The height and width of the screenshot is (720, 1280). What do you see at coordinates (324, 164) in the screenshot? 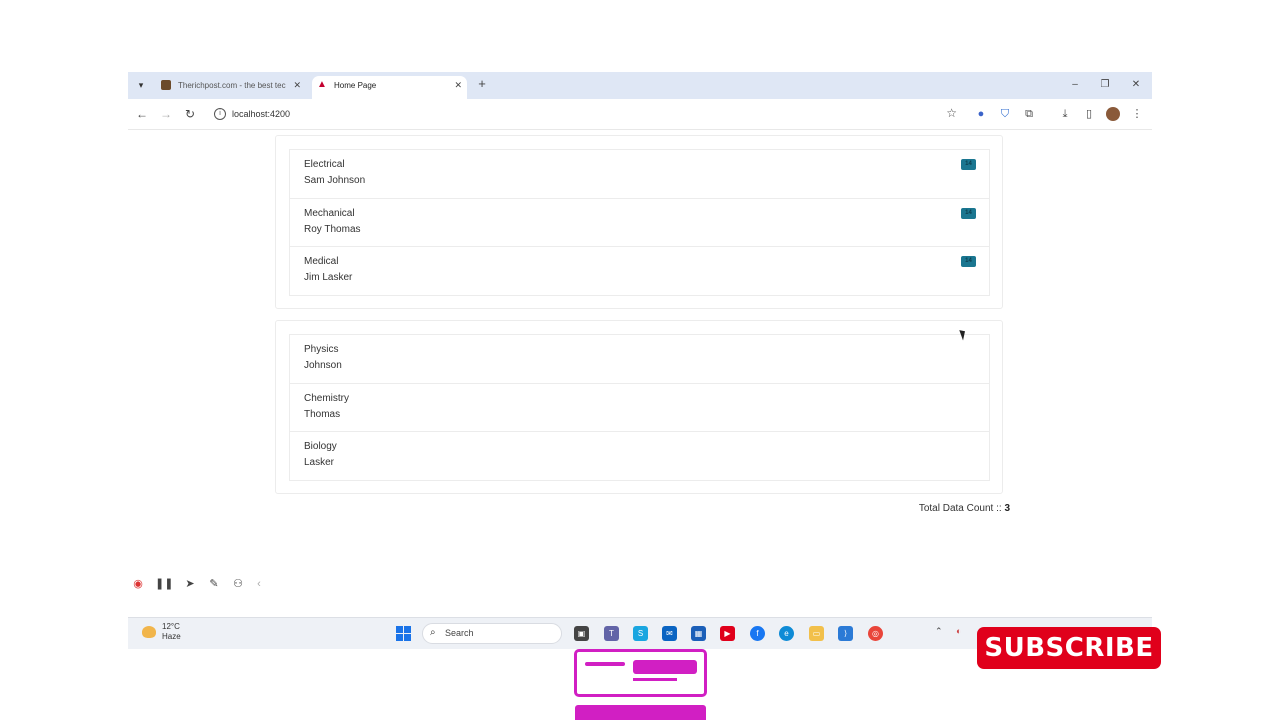
I see `item-title: Electrical` at bounding box center [324, 164].